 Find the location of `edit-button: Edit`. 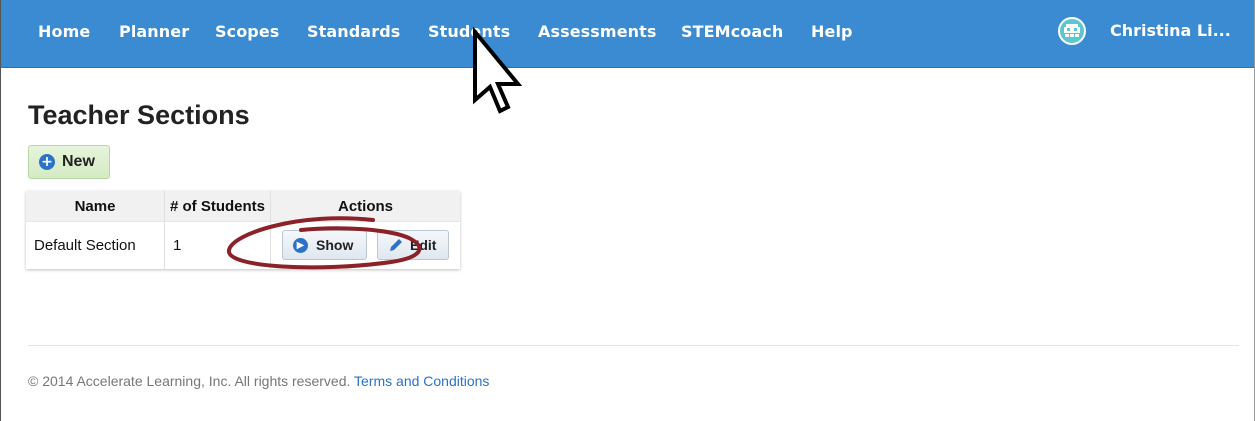

edit-button: Edit is located at coordinates (413, 245).